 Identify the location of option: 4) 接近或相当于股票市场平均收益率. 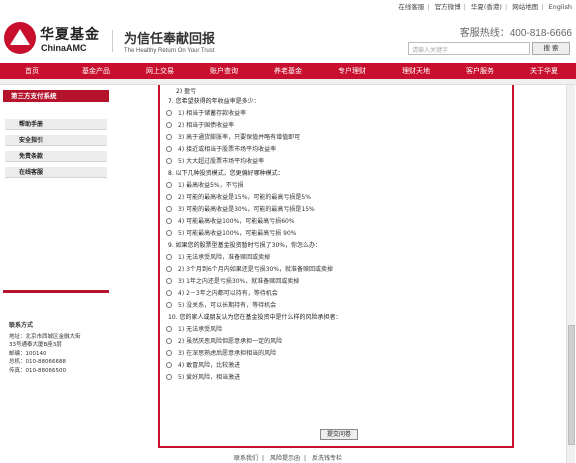
(221, 148).